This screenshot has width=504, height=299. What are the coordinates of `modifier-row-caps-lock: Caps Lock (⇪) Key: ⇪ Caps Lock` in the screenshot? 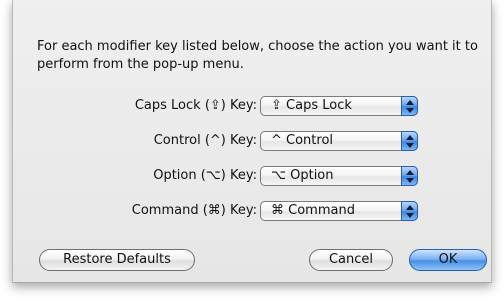 It's located at (252, 107).